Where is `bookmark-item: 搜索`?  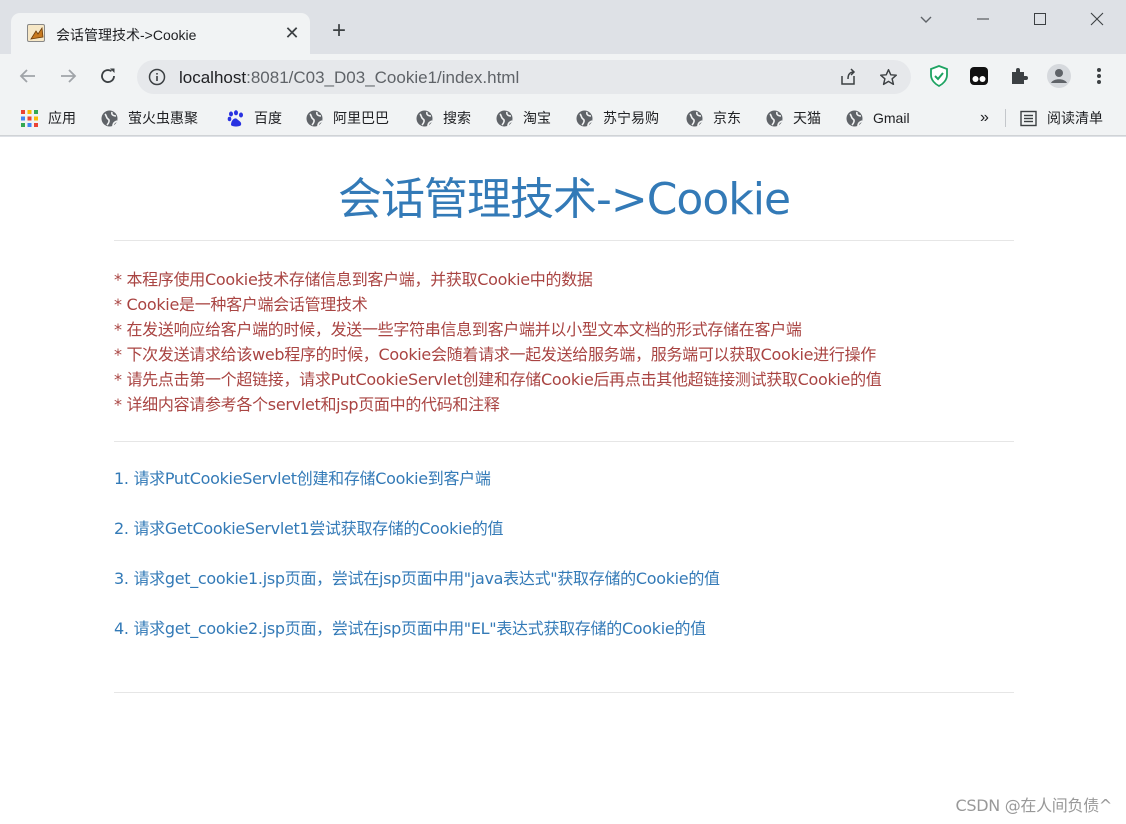 bookmark-item: 搜索 is located at coordinates (443, 118).